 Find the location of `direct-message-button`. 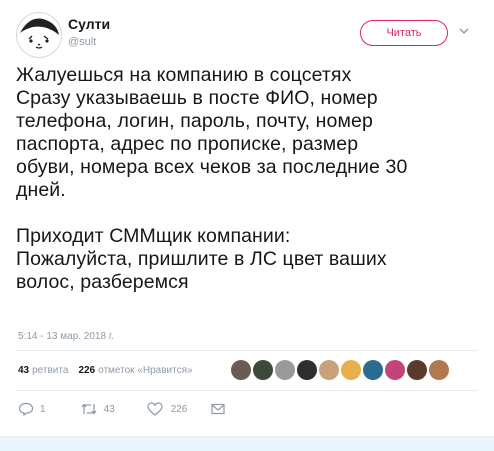

direct-message-button is located at coordinates (218, 409).